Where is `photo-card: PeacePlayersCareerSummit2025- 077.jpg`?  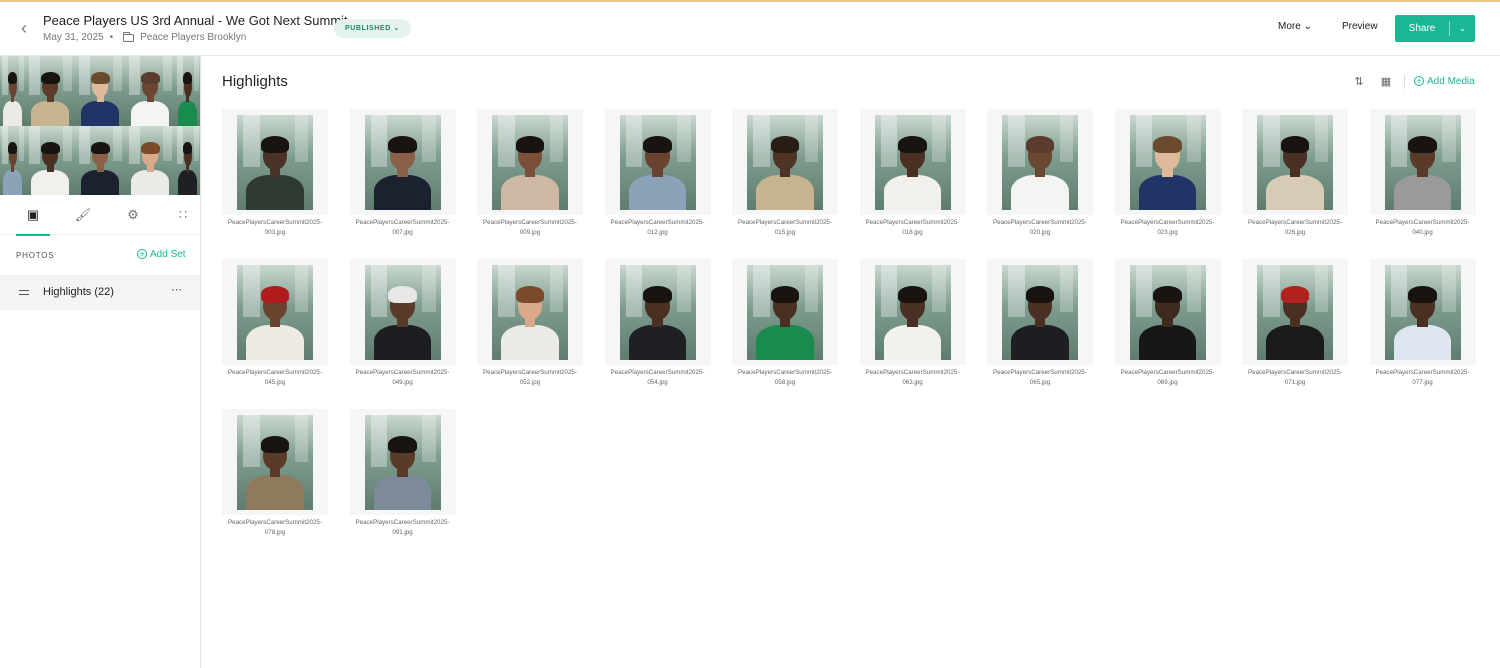
photo-card: PeacePlayersCareerSummit2025- 077.jpg is located at coordinates (1422, 323).